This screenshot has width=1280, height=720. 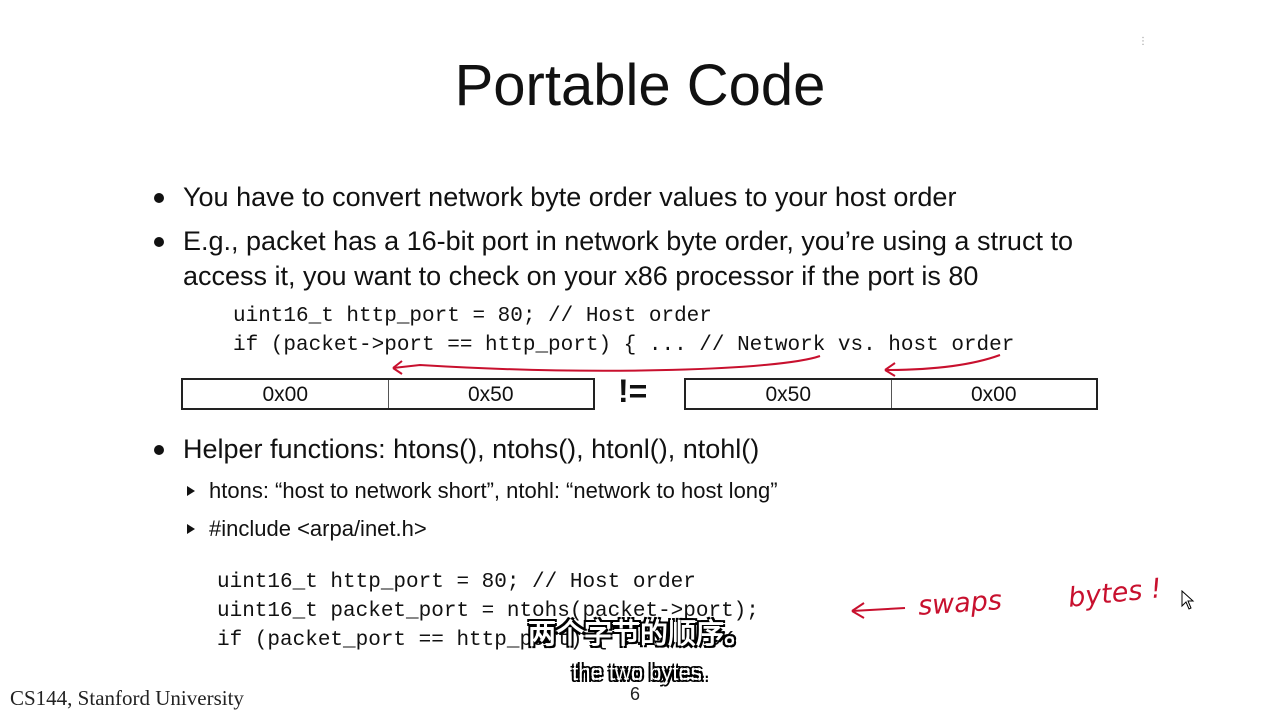 I want to click on byte-box-host: 0x50 0x00, so click(x=891, y=394).